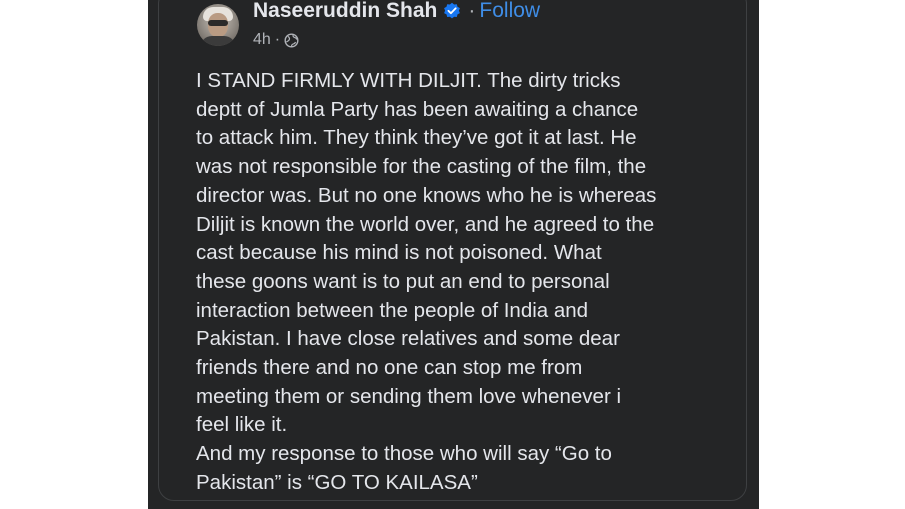 The width and height of the screenshot is (905, 509). Describe the element at coordinates (452, 11) in the screenshot. I see `verified-badge-icon` at that location.